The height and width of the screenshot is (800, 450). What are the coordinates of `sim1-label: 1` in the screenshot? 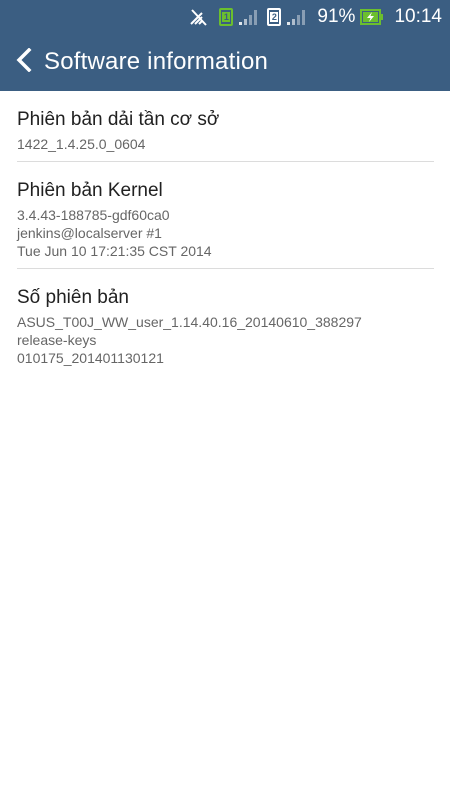 It's located at (226, 16).